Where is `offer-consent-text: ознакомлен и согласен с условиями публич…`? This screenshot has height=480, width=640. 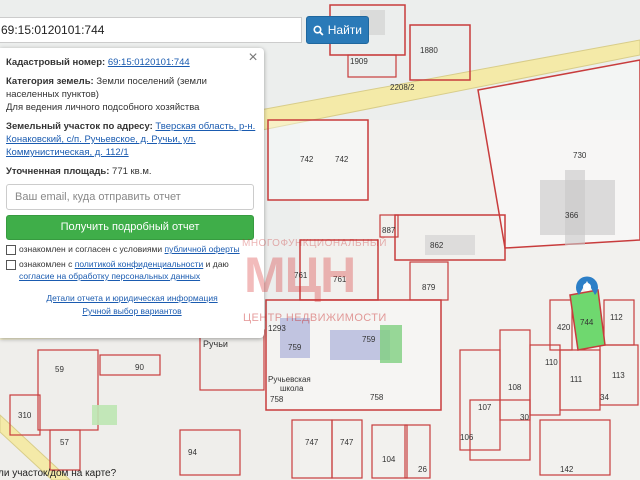 offer-consent-text: ознакомлен и согласен с условиями публич… is located at coordinates (129, 249).